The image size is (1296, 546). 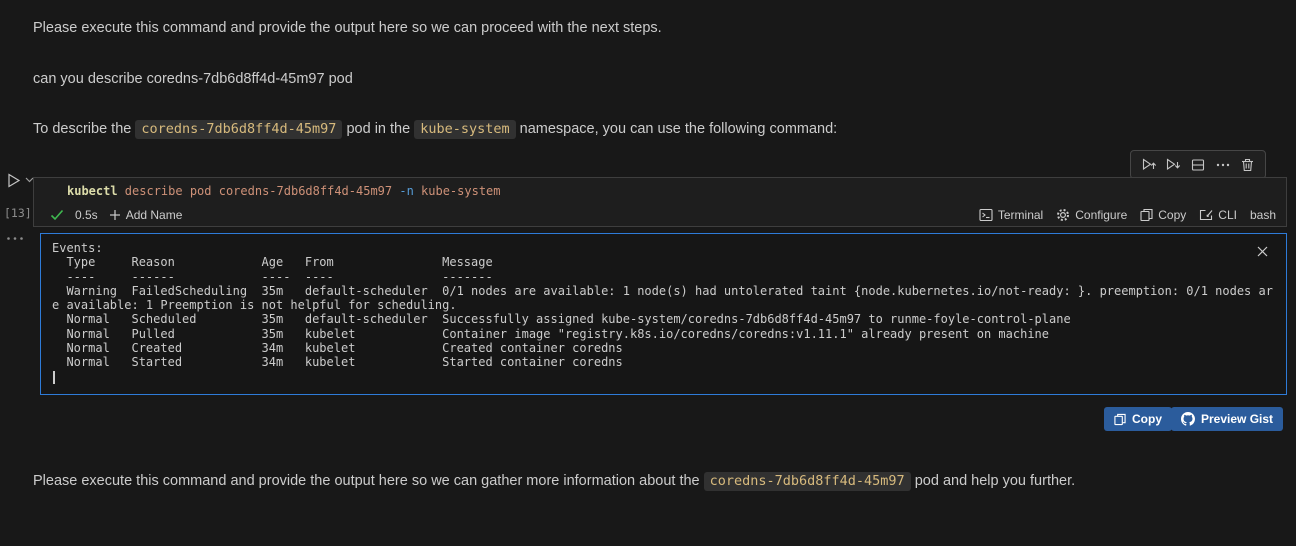 What do you see at coordinates (84, 129) in the screenshot?
I see `text-segment: To describe the` at bounding box center [84, 129].